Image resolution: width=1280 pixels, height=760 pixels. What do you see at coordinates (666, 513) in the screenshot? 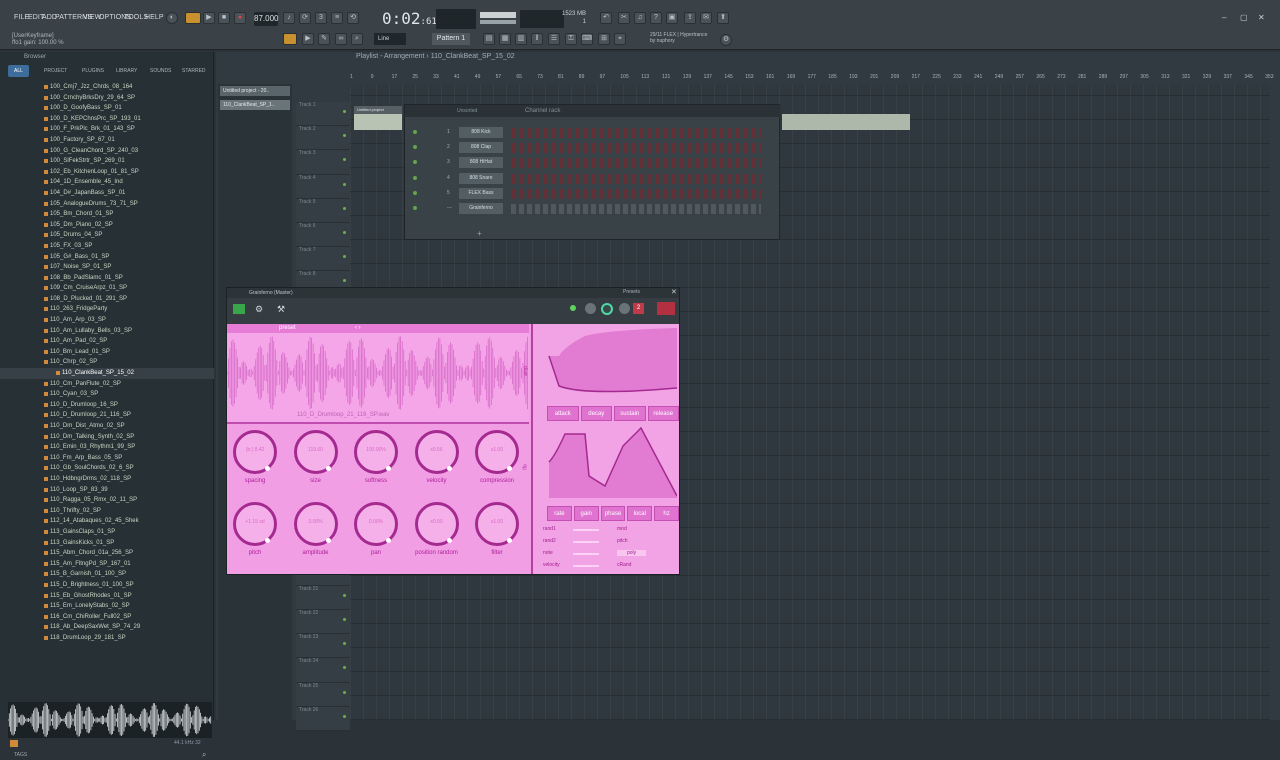
I see `hz-button: hz` at bounding box center [666, 513].